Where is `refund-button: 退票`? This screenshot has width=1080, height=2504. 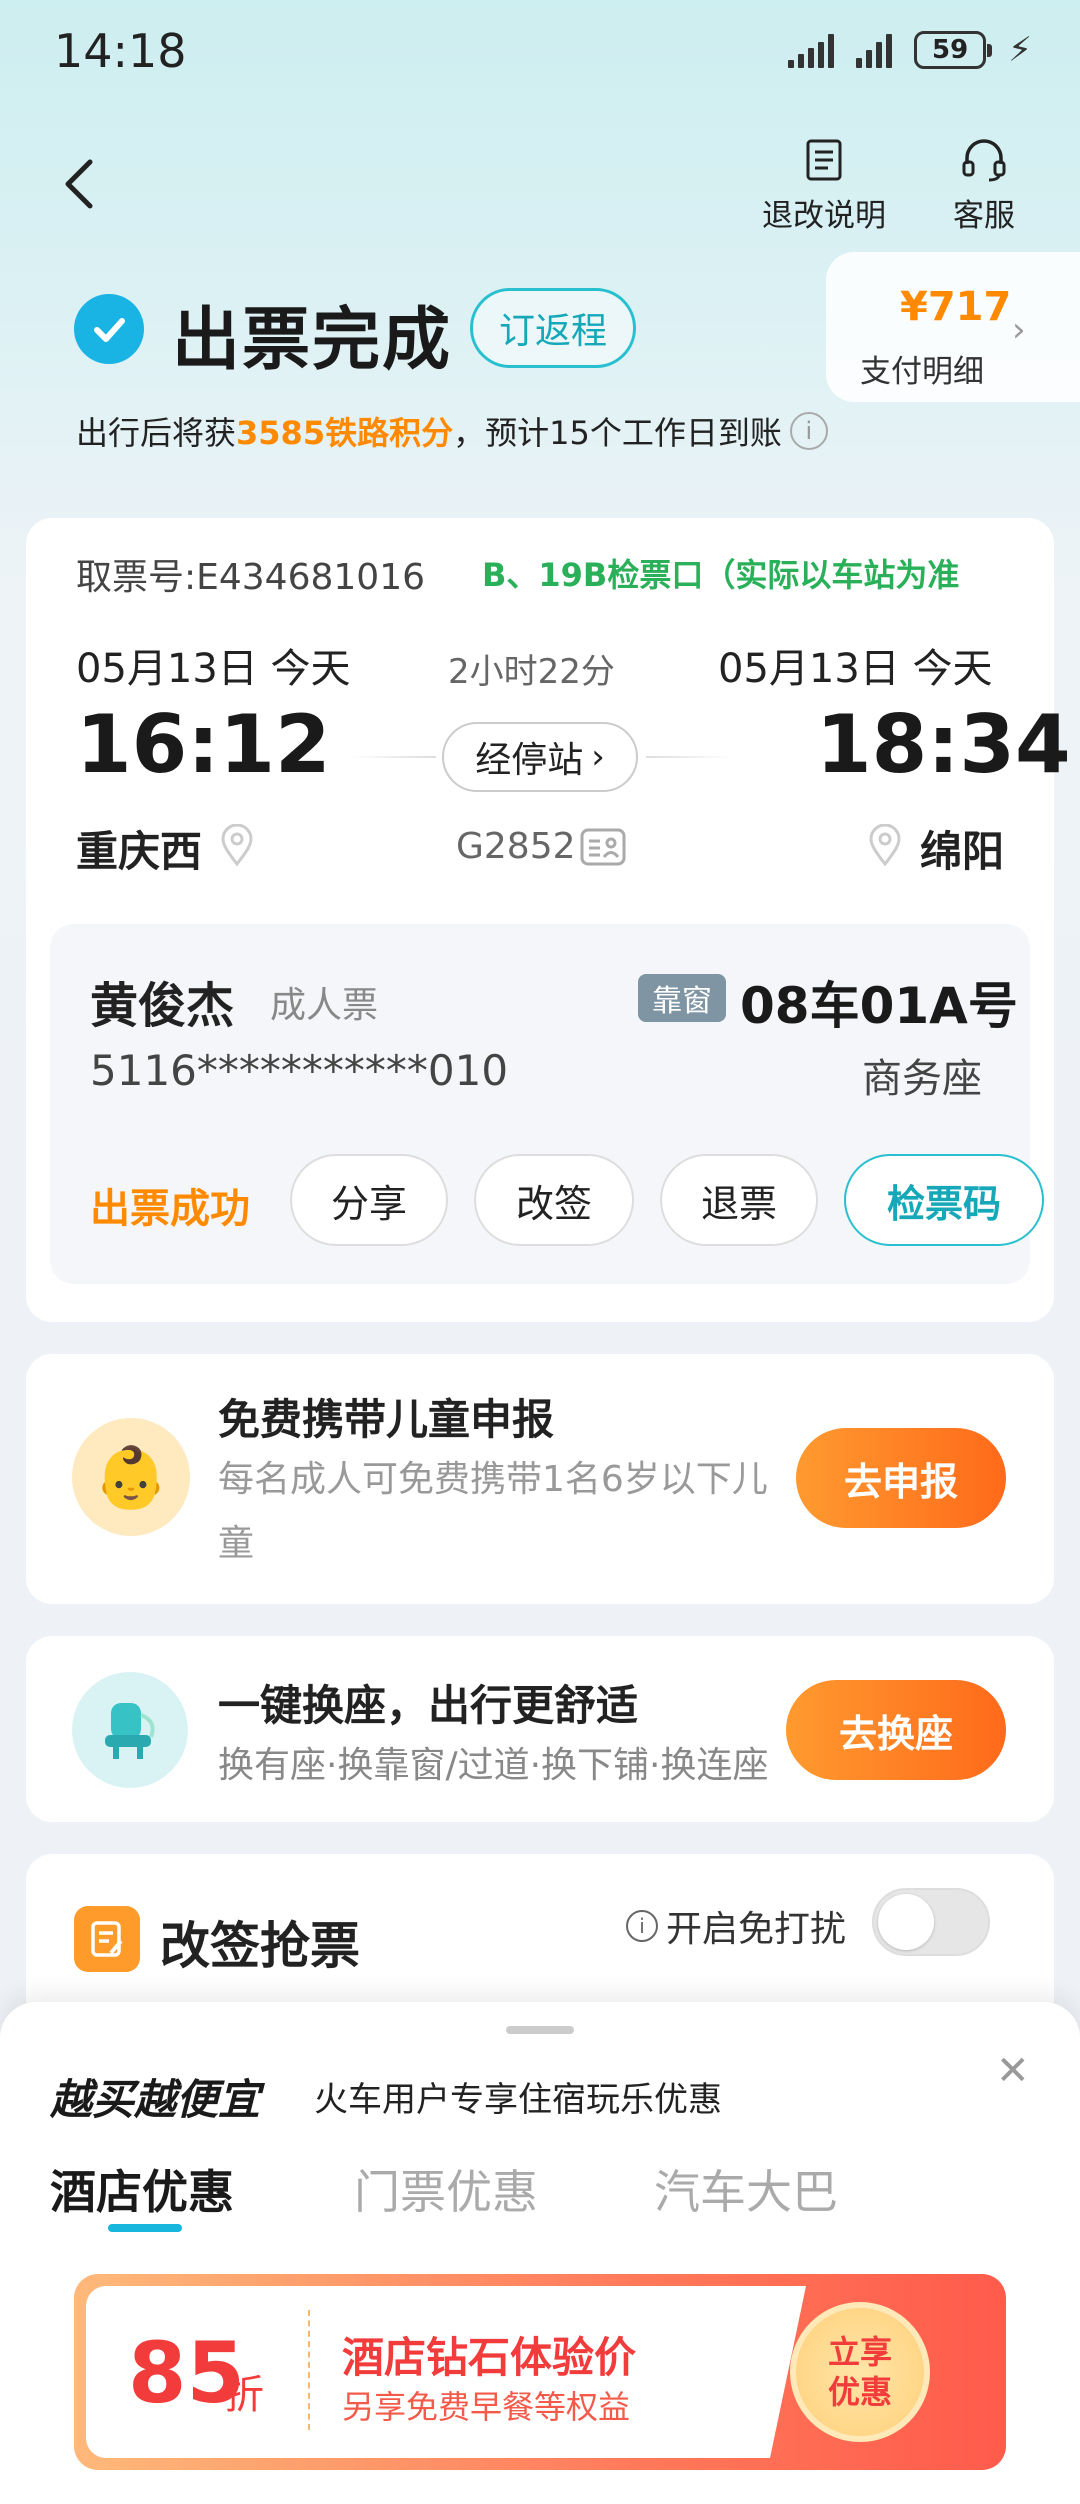 refund-button: 退票 is located at coordinates (739, 1200).